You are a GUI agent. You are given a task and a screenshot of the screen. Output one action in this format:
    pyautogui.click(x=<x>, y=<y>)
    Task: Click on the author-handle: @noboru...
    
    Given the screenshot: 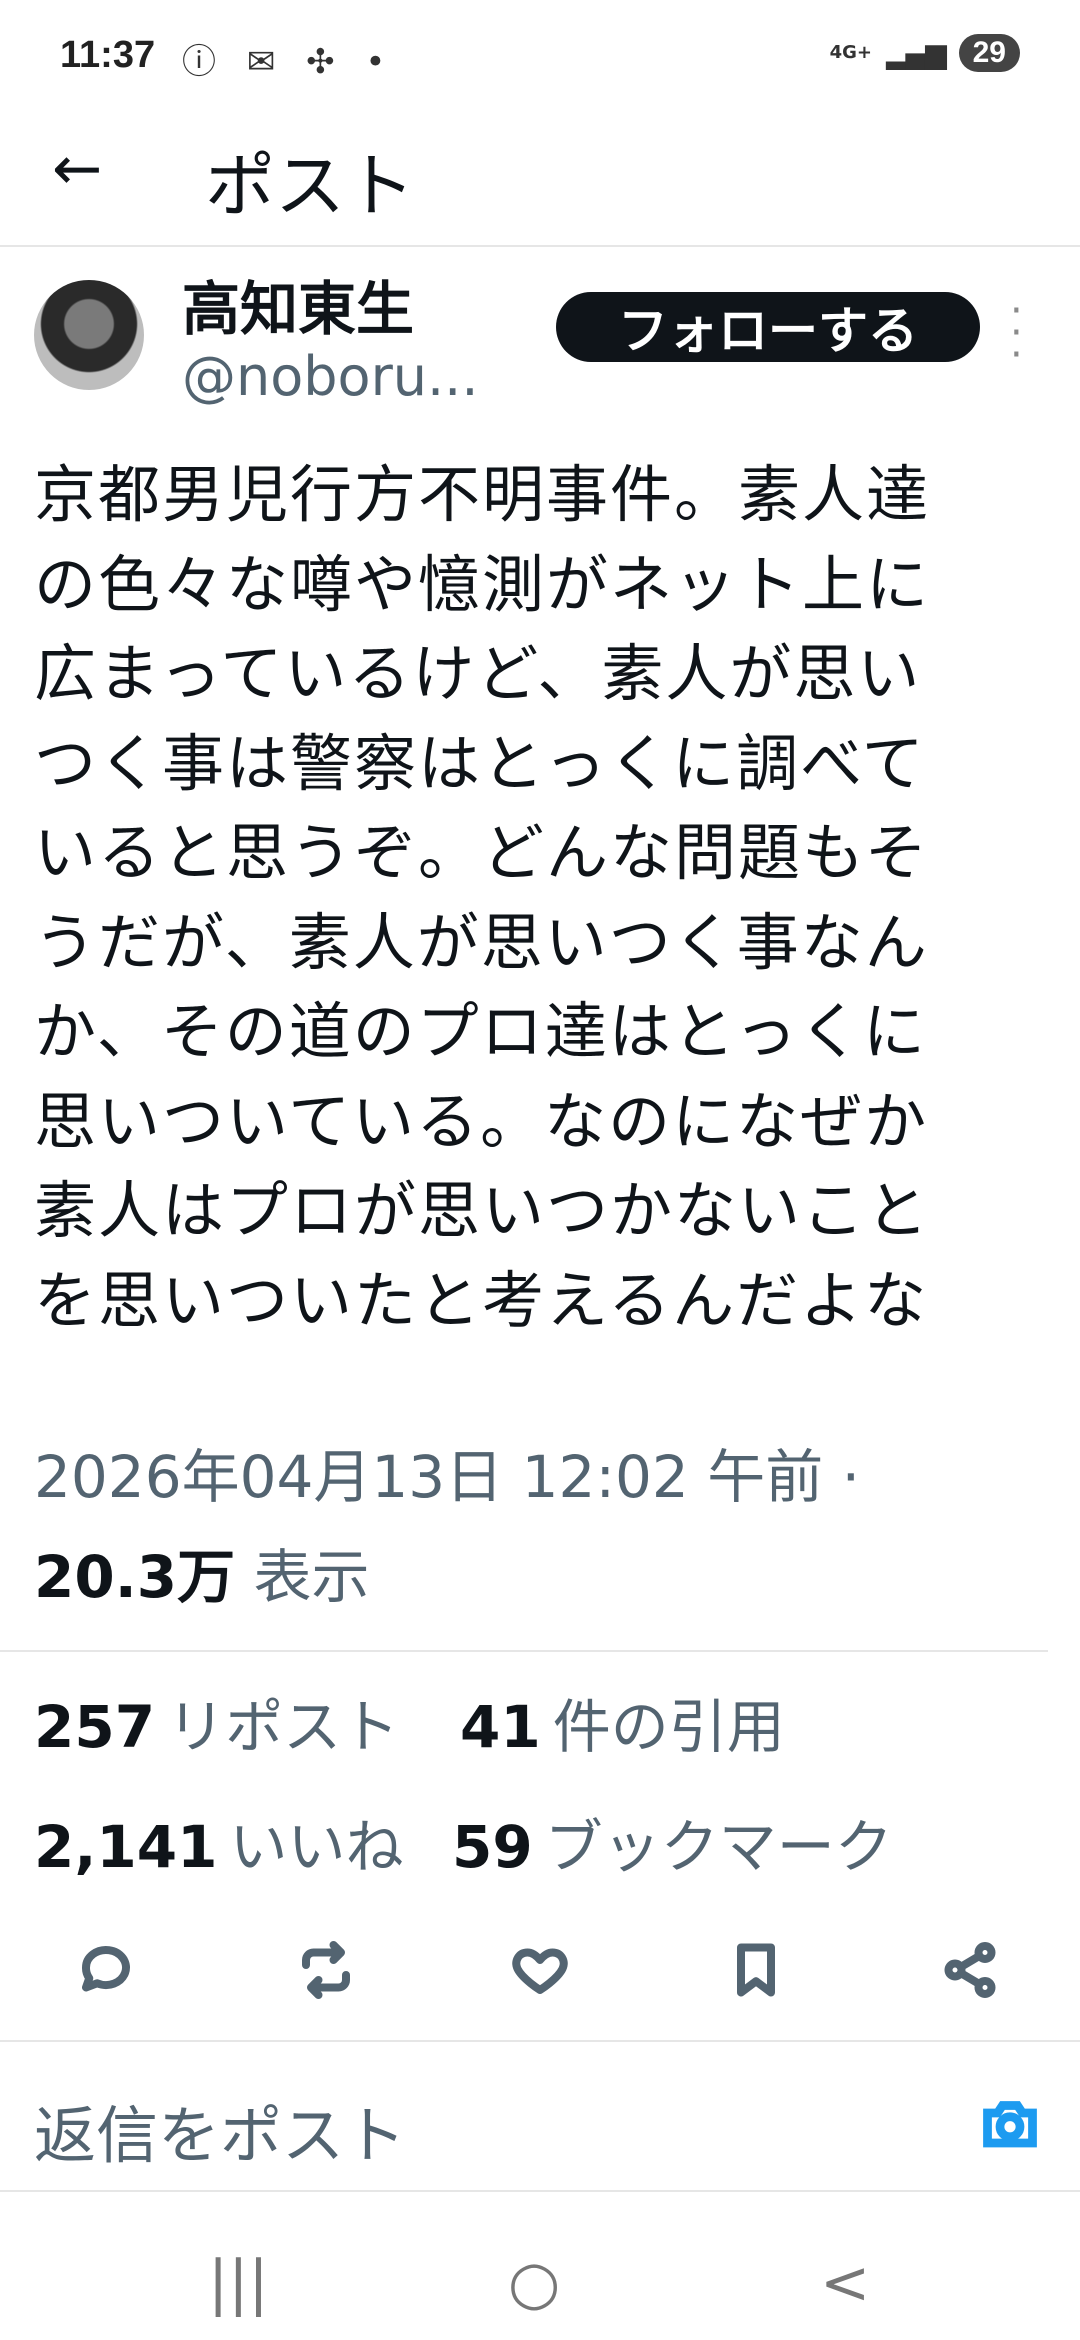 What is the action you would take?
    pyautogui.click(x=330, y=376)
    